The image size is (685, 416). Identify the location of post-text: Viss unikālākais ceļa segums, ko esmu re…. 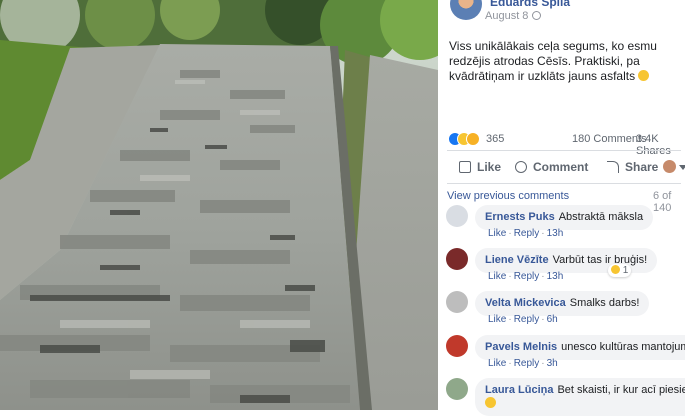
(565, 61).